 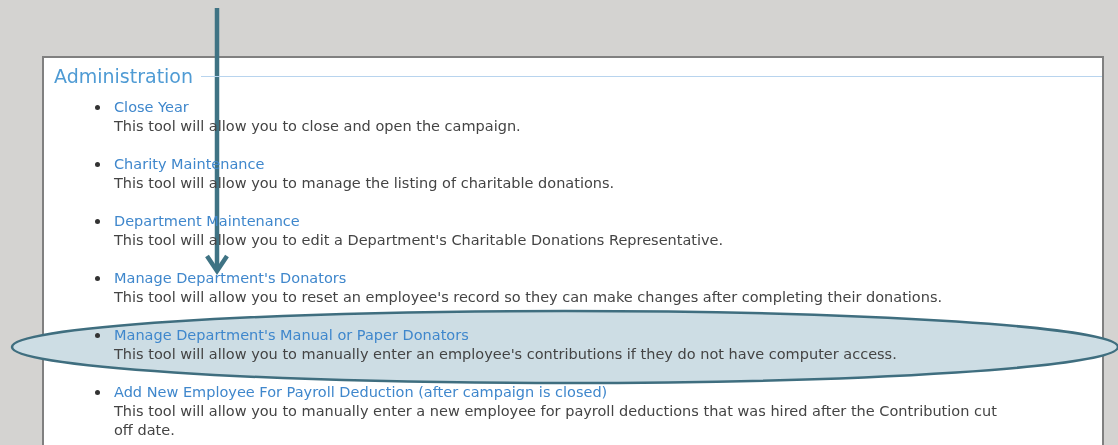 What do you see at coordinates (556, 421) in the screenshot?
I see `tool-description: This tool will allow you to manually enter a new employee for payroll deductions that was hired after the Contribution cut off date.` at bounding box center [556, 421].